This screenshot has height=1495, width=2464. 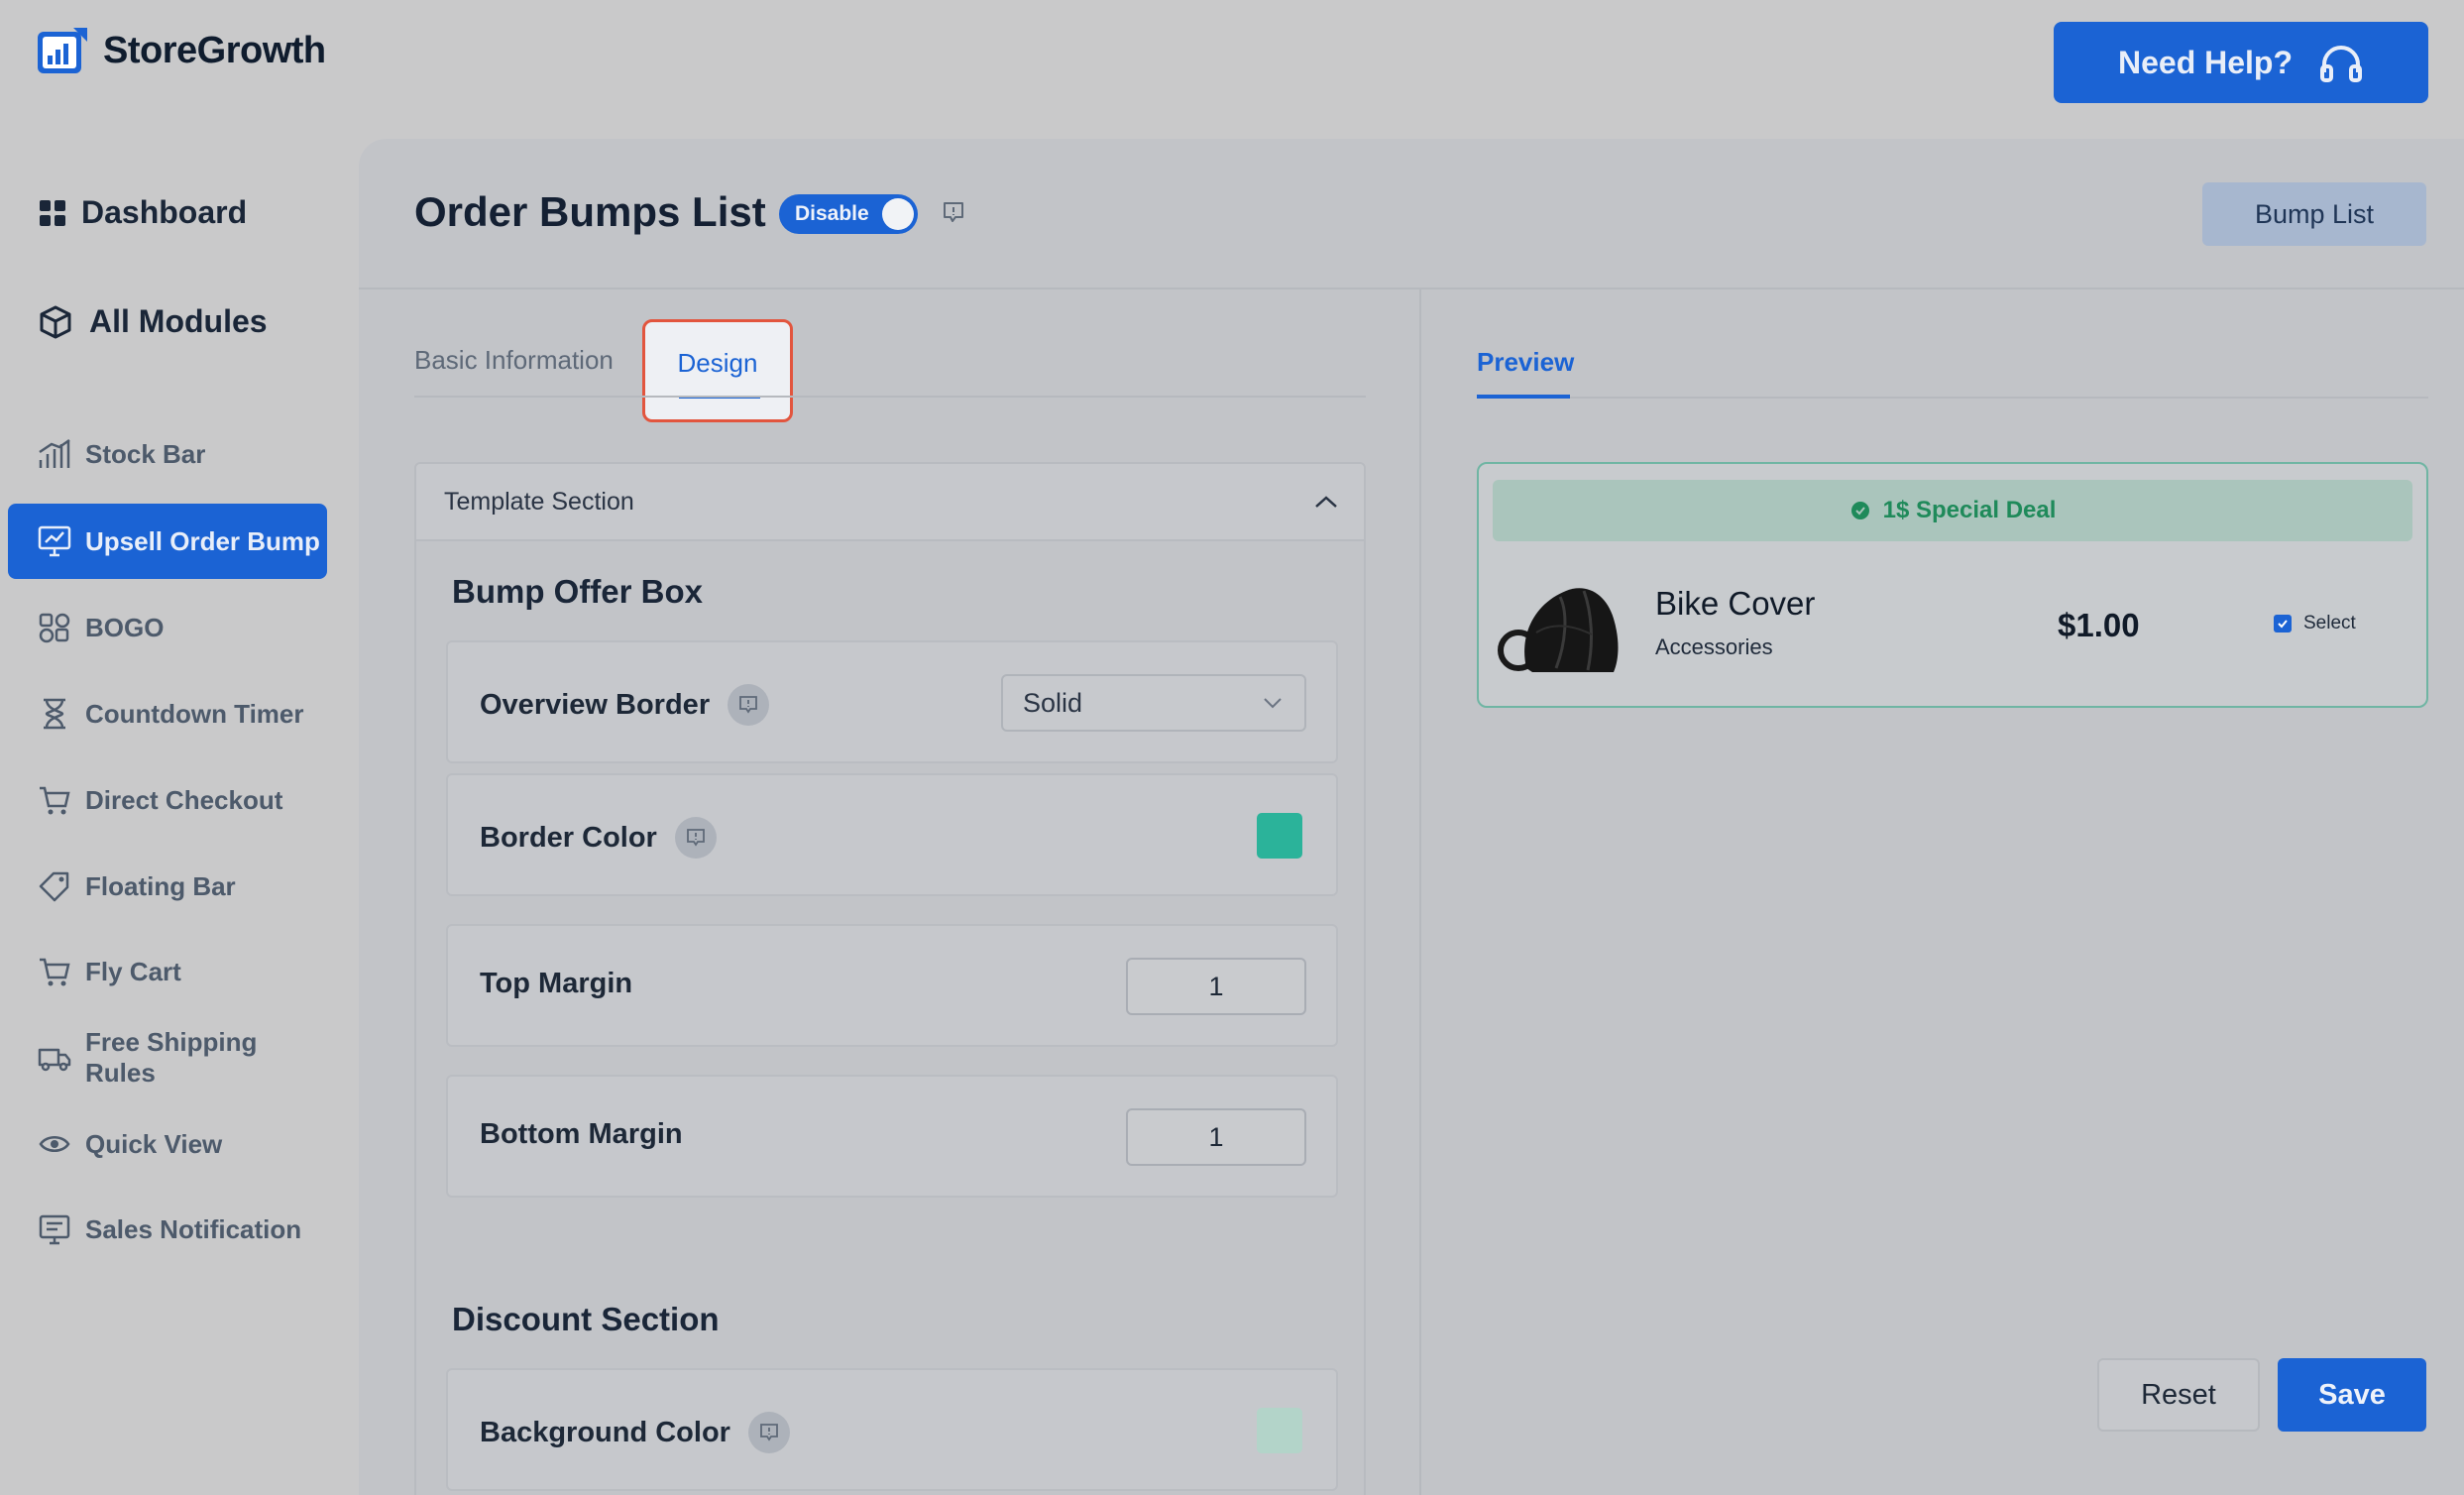 What do you see at coordinates (55, 321) in the screenshot?
I see `cube-icon` at bounding box center [55, 321].